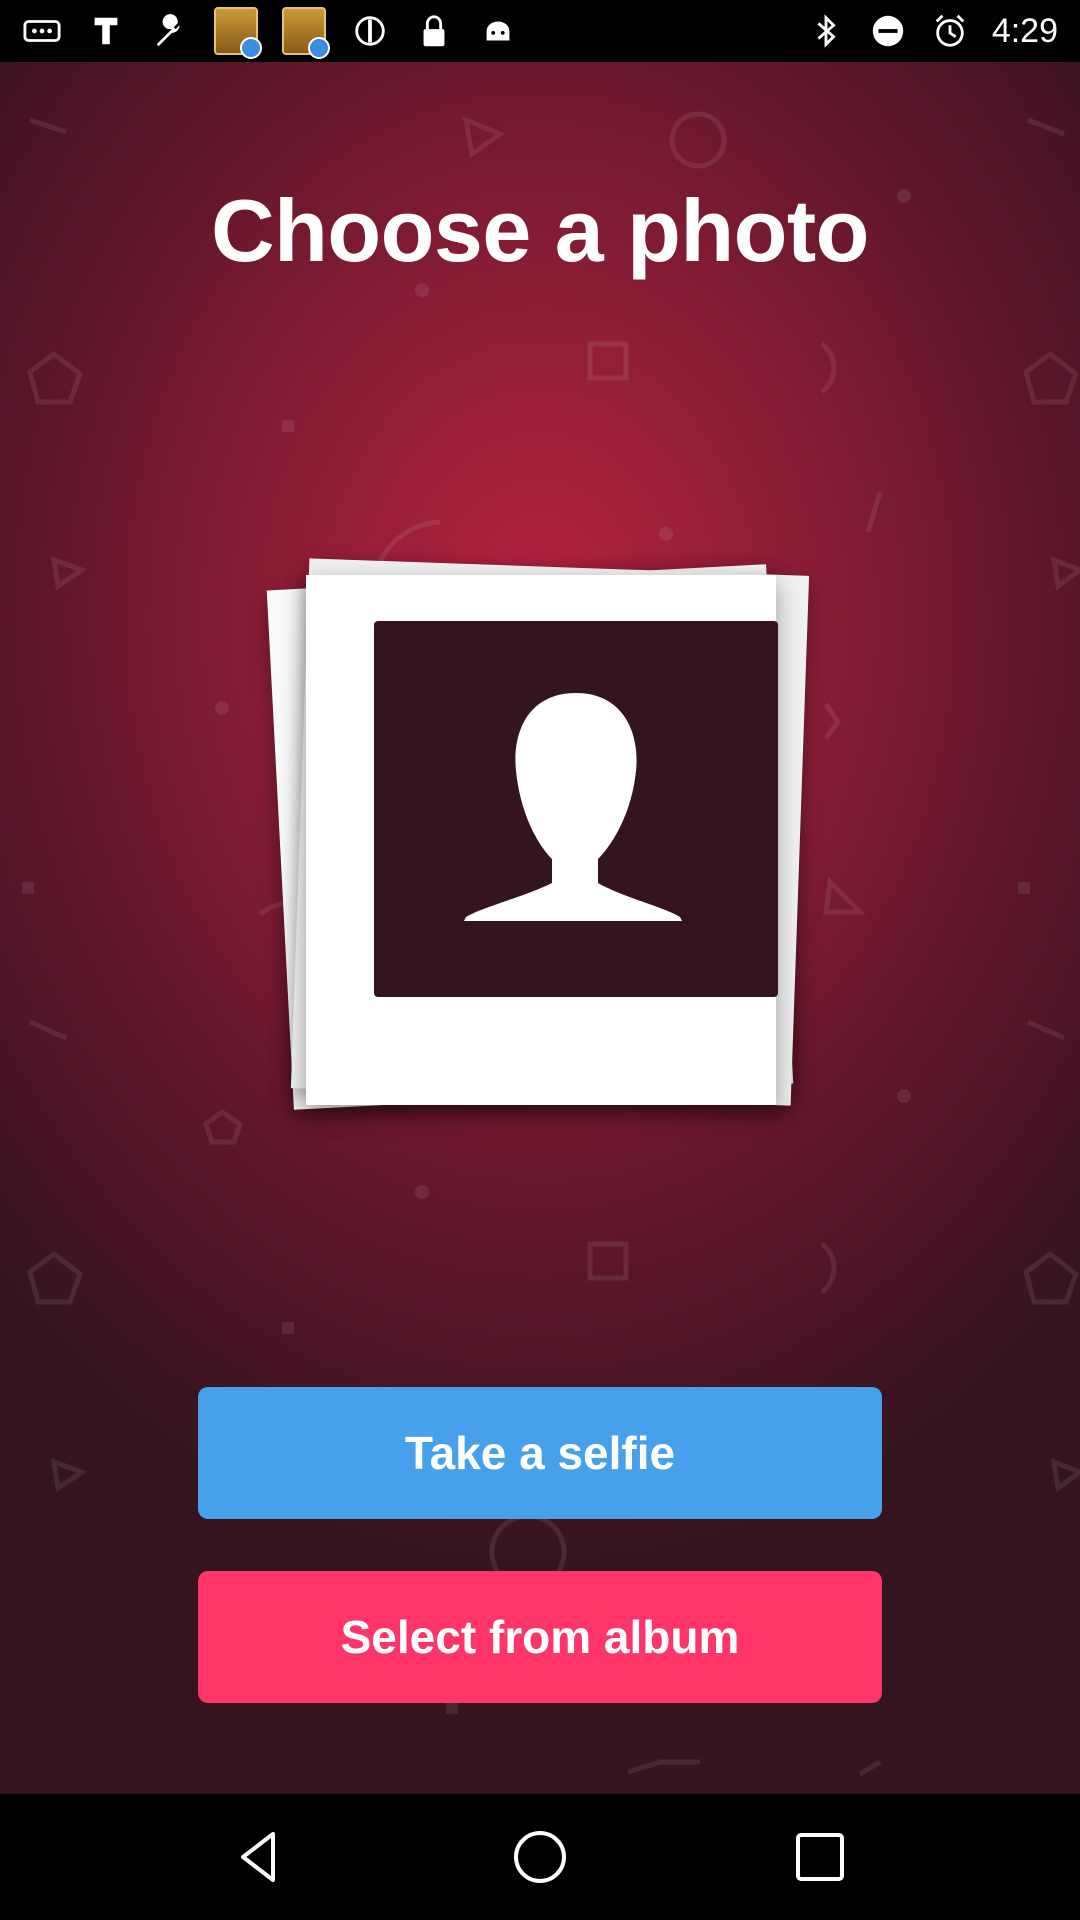  Describe the element at coordinates (106, 31) in the screenshot. I see `hashtag-icon` at that location.